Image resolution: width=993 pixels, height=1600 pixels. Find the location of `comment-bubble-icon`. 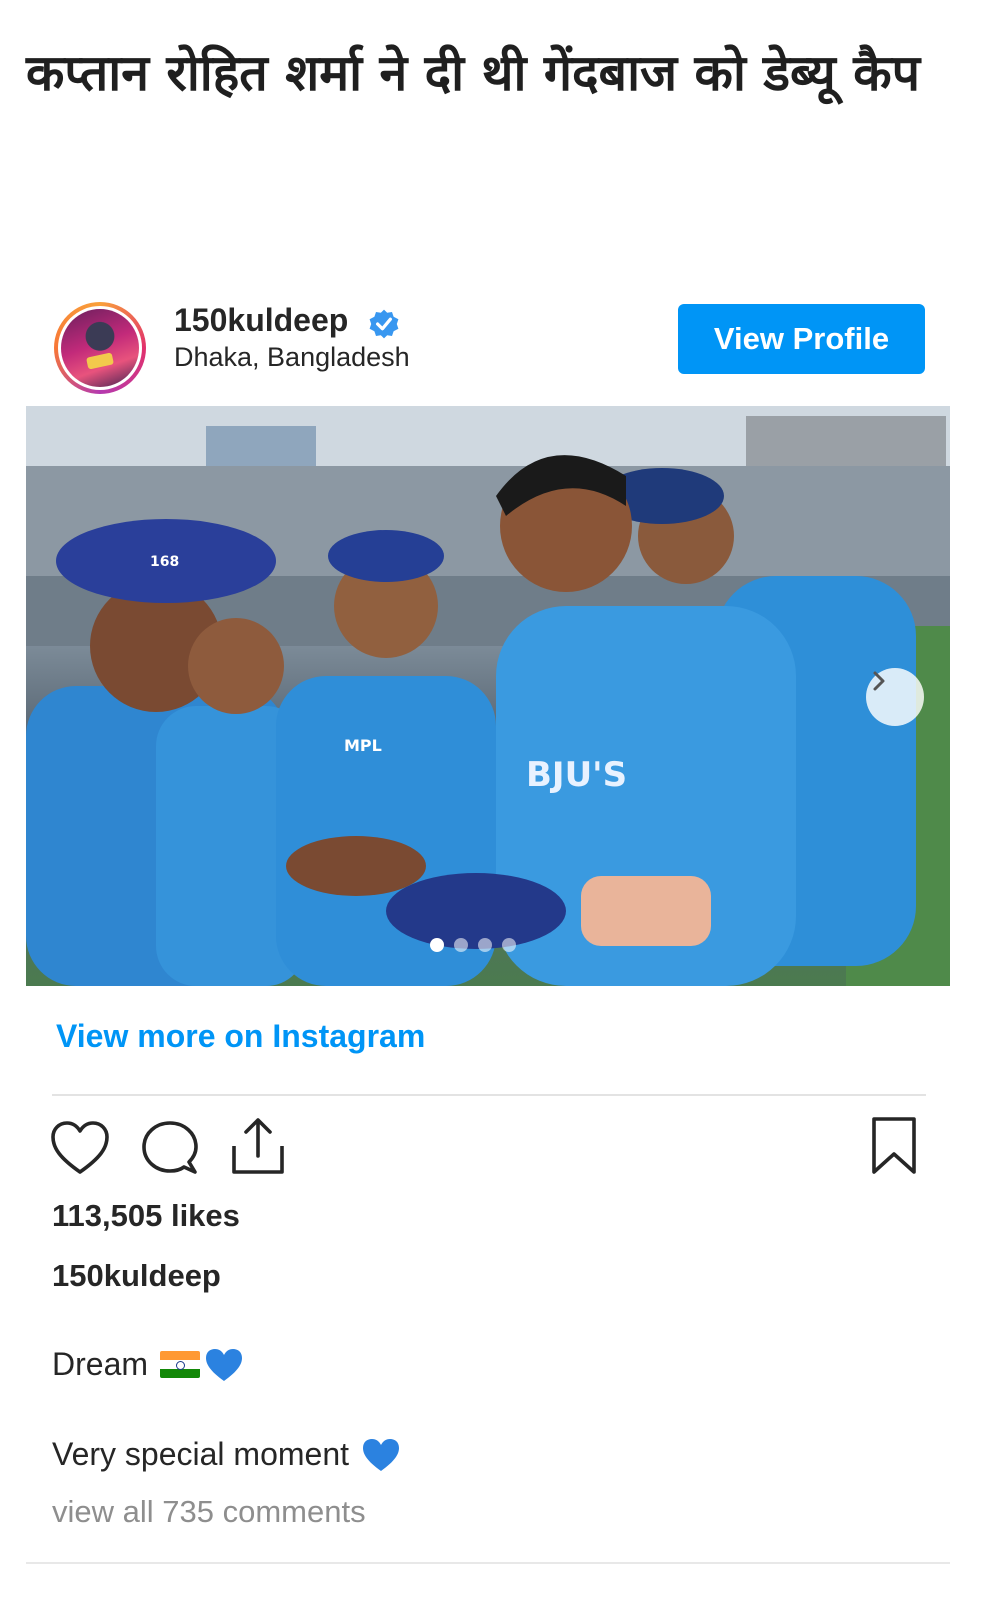

comment-bubble-icon is located at coordinates (170, 1148).